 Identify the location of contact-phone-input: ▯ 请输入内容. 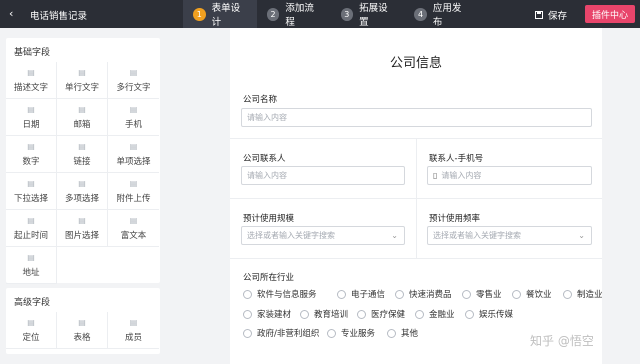
(509, 175).